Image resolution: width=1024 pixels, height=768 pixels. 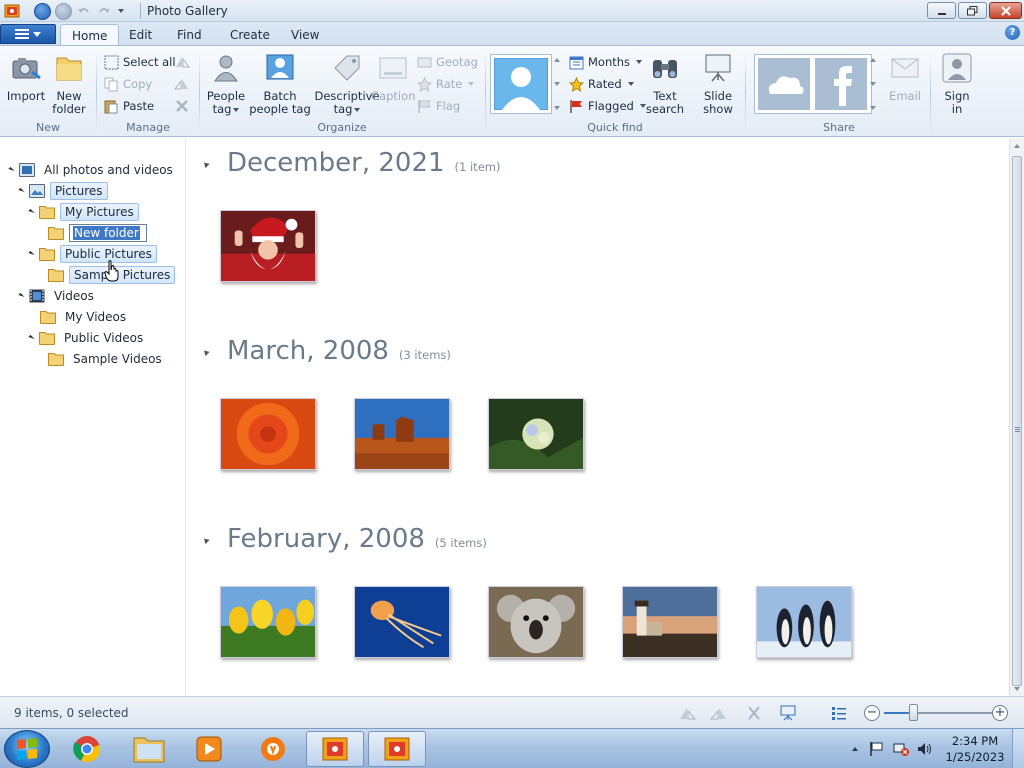 What do you see at coordinates (280, 84) in the screenshot?
I see `batch-people-tag-button: Batch people tag` at bounding box center [280, 84].